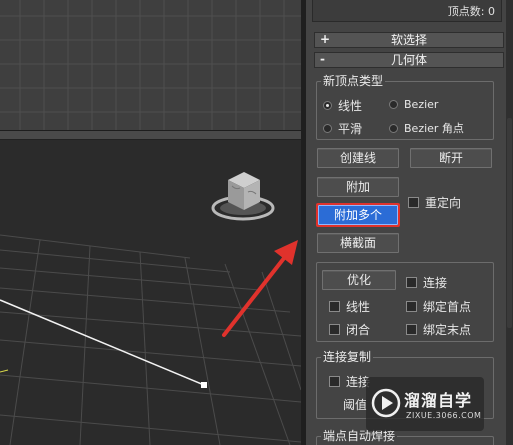 The height and width of the screenshot is (445, 513). I want to click on scrollbar-thumb, so click(509, 223).